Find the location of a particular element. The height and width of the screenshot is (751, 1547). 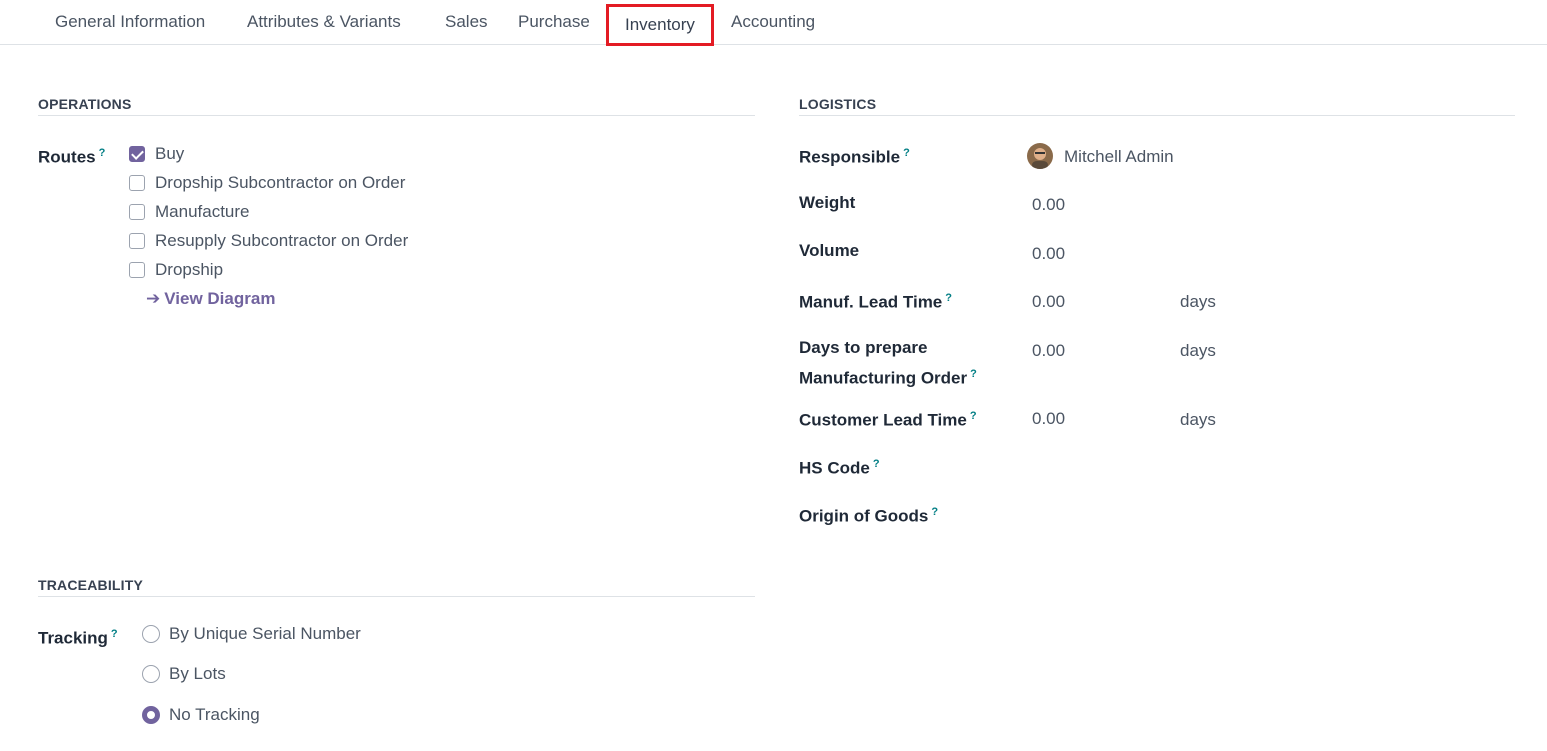

manuf-lead-time-input: 0.00 is located at coordinates (1048, 301).